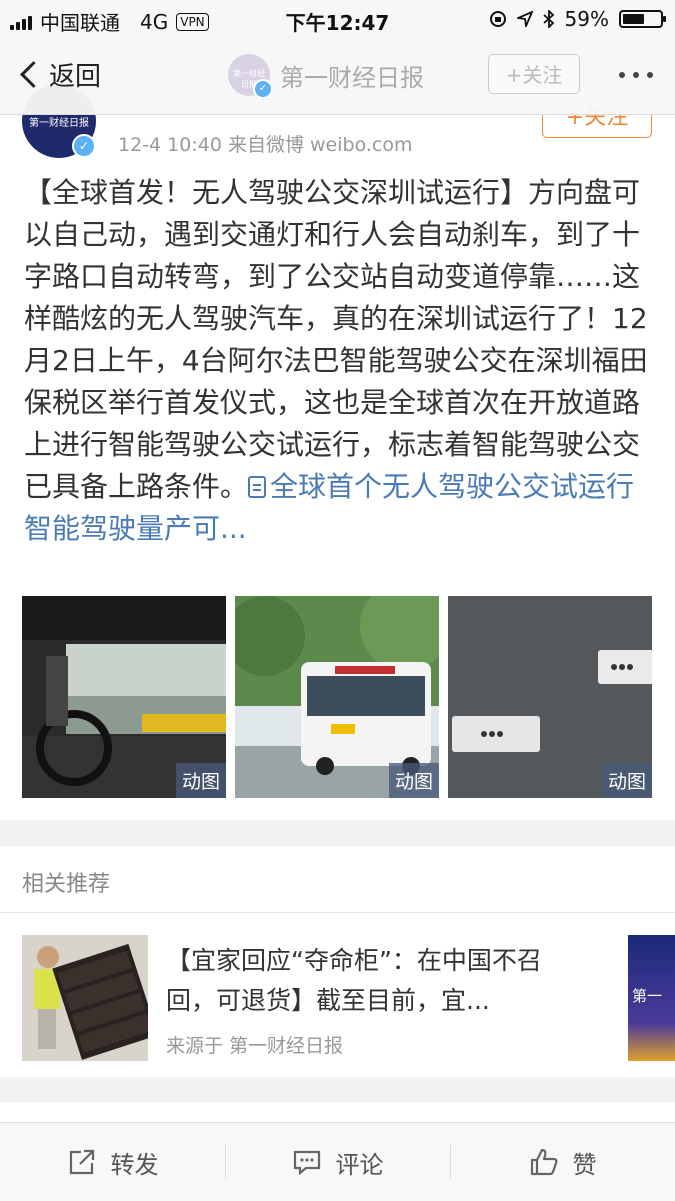 Image resolution: width=675 pixels, height=1201 pixels. Describe the element at coordinates (337, 19) in the screenshot. I see `status-bar: 中国联通 4G VPN 下午12:47 59%` at that location.